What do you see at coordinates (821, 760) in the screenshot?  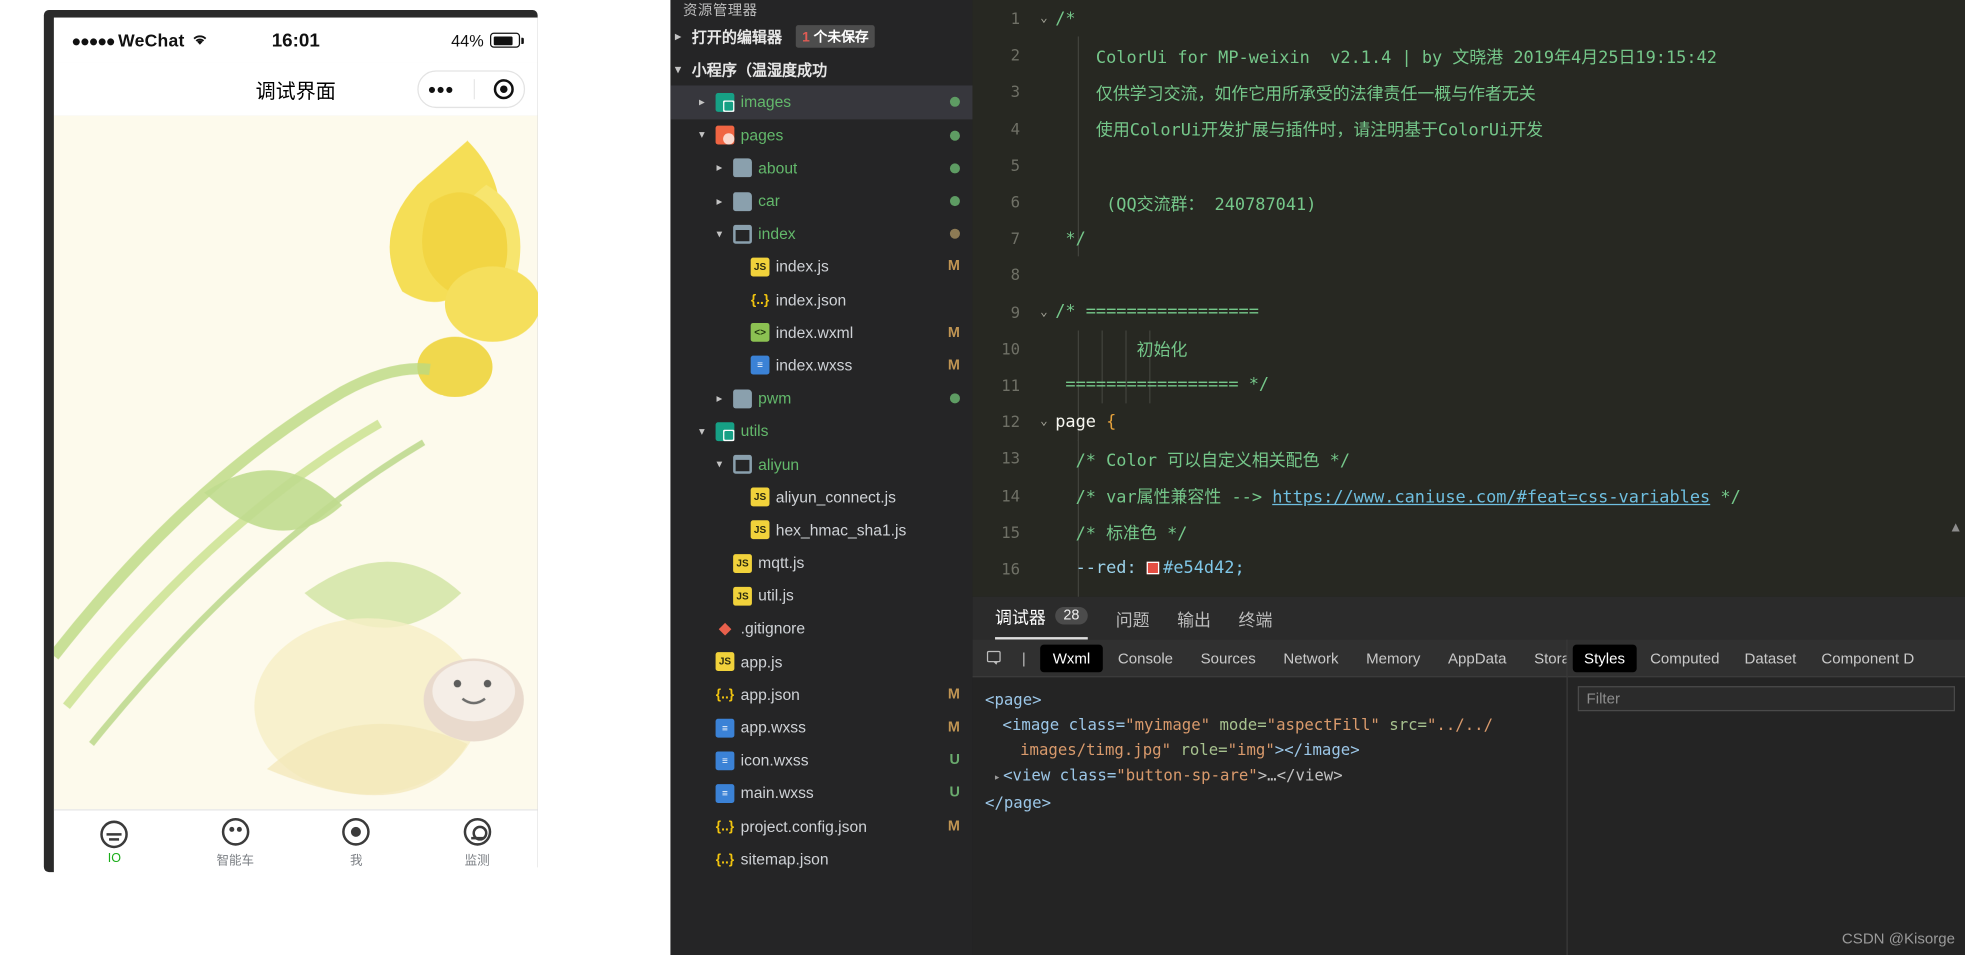 I see `tree-item-icon-wxss: ▸≡icon.wxssU` at bounding box center [821, 760].